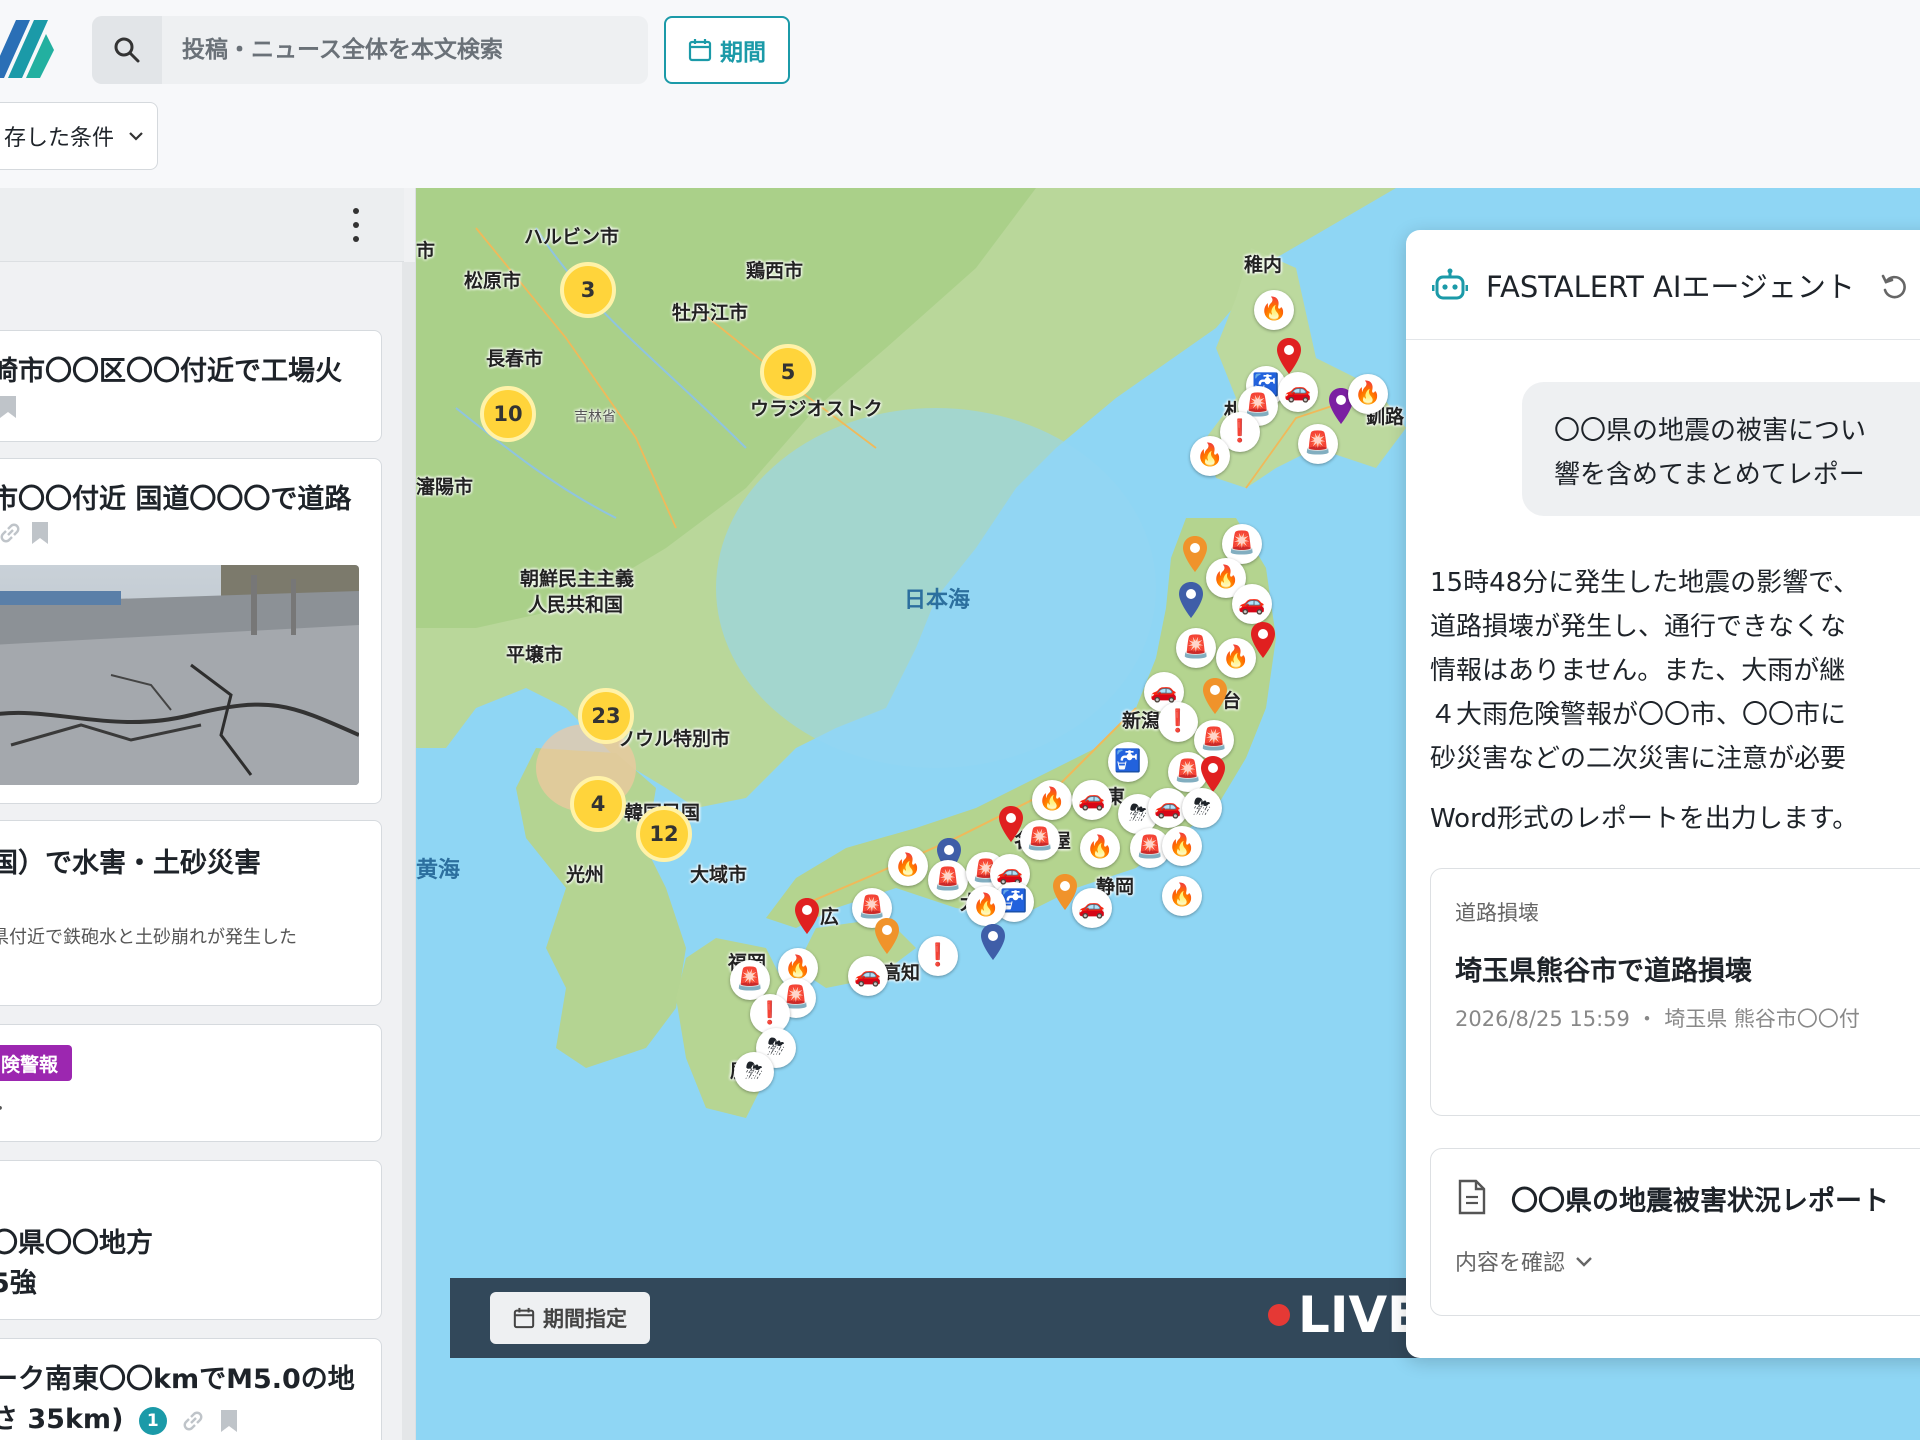 The height and width of the screenshot is (1440, 1920). Describe the element at coordinates (426, 251) in the screenshot. I see `map-label-edge: 市` at that location.